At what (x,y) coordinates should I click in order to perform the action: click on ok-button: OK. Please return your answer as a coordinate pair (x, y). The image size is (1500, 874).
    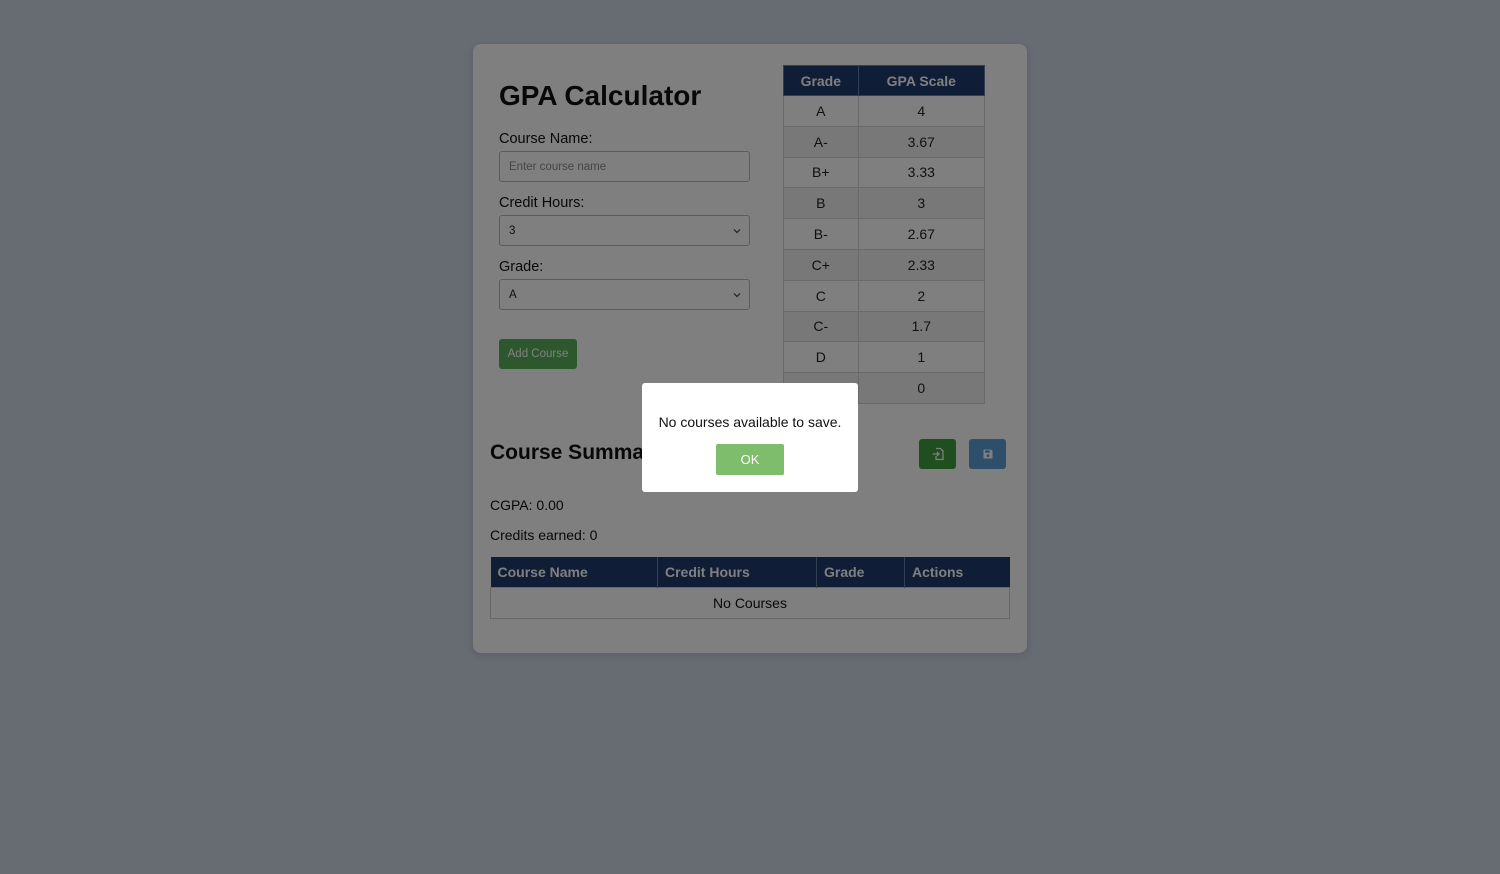
    Looking at the image, I should click on (750, 459).